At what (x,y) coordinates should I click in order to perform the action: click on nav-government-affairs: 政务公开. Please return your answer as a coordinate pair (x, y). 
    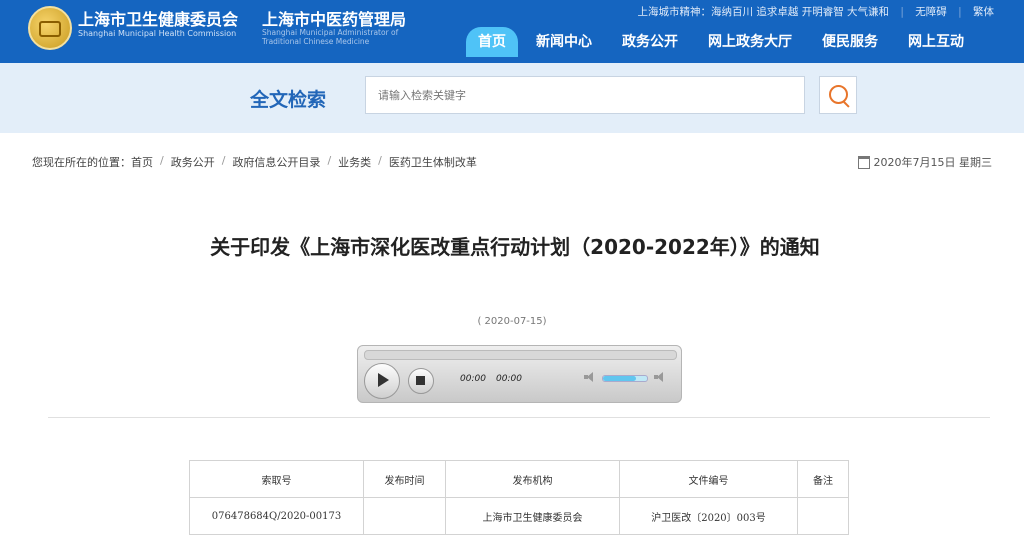
    Looking at the image, I should click on (650, 42).